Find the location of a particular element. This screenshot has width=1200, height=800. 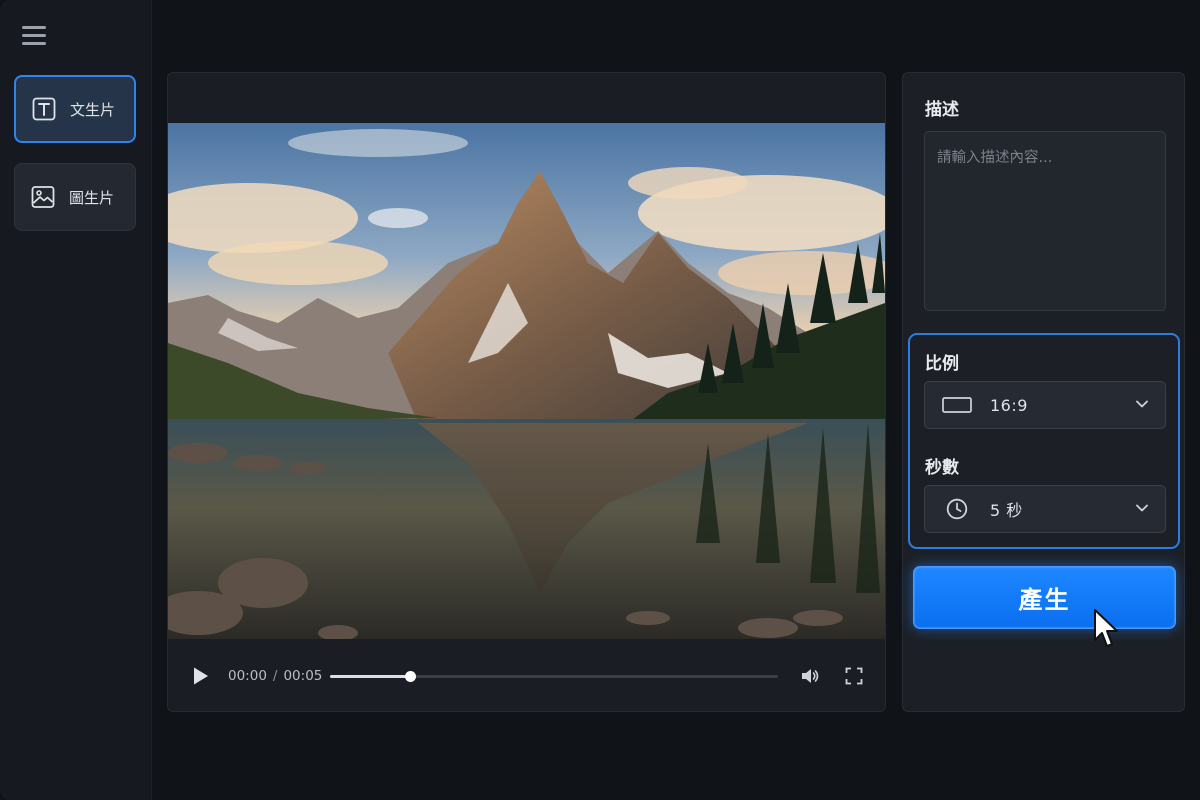

time-display: 00:00 / 00:05 is located at coordinates (275, 676).